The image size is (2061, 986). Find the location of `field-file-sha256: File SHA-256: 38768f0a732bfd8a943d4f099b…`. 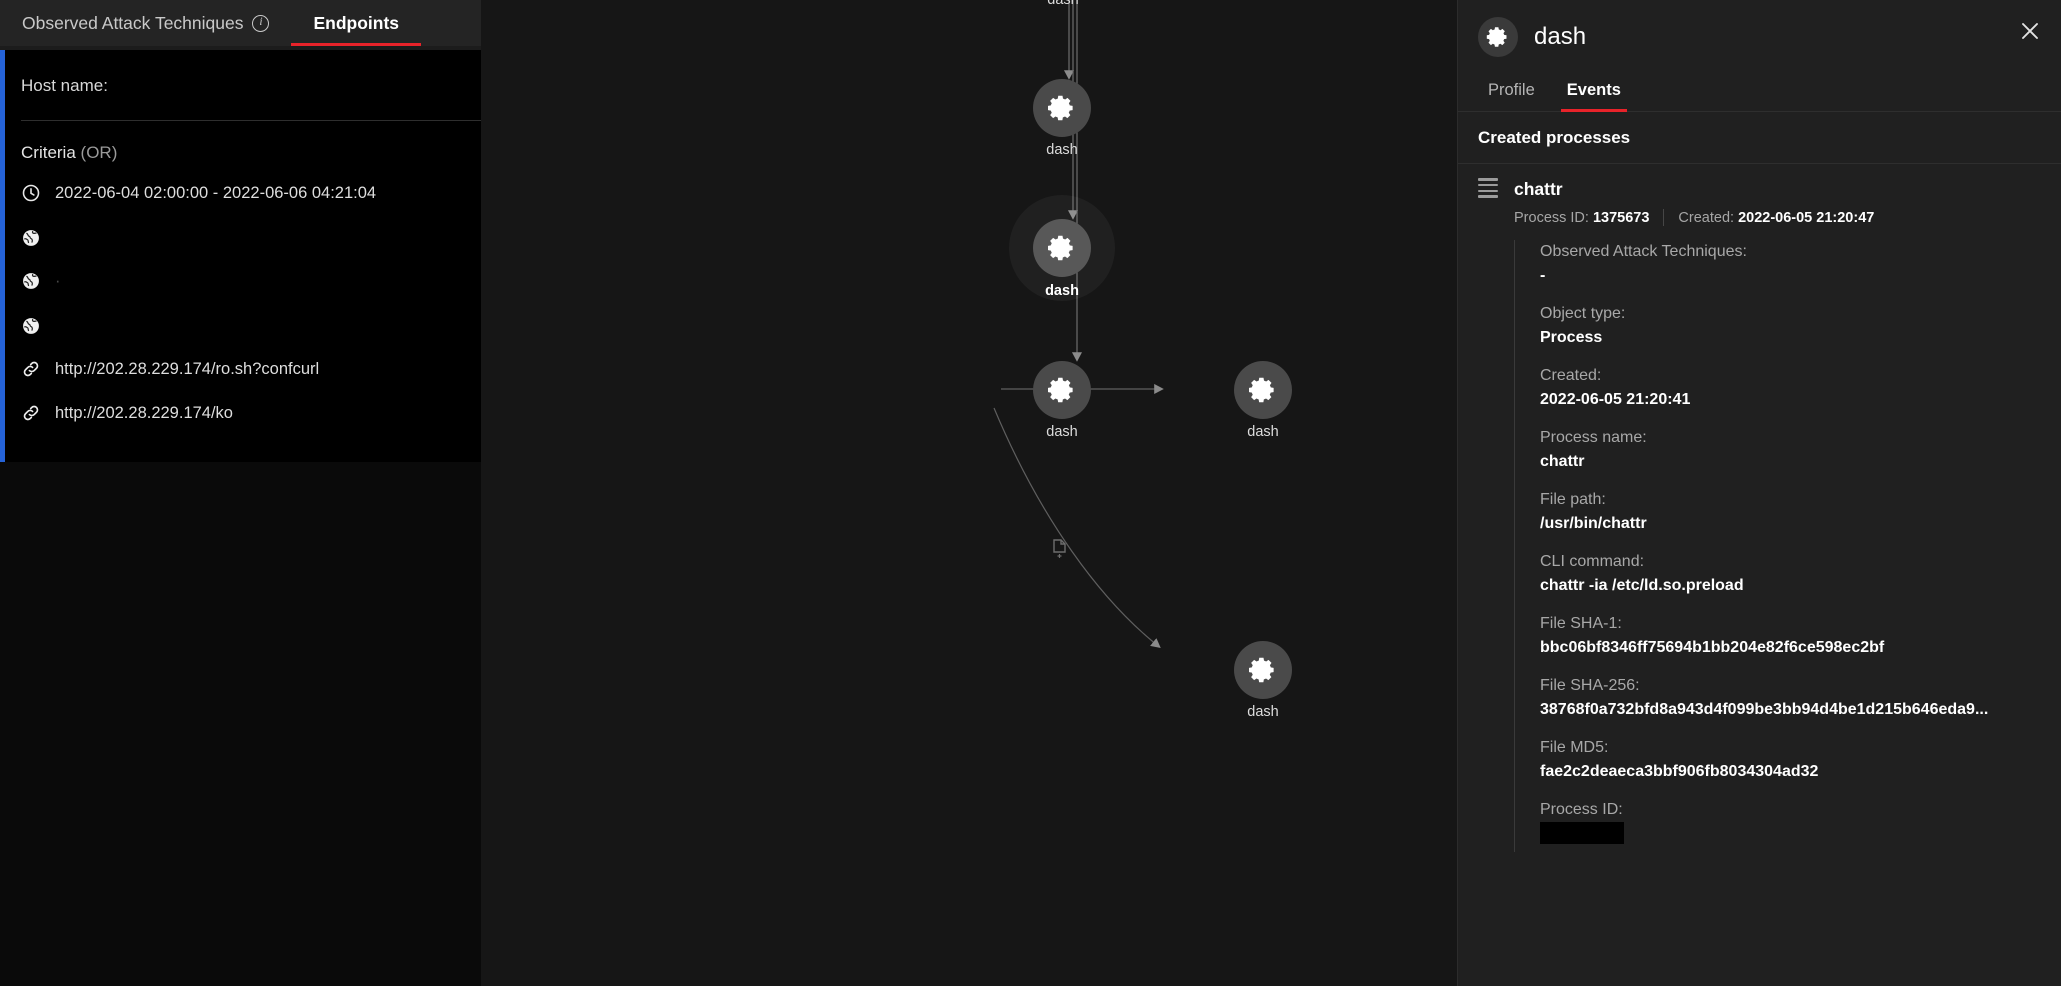

field-file-sha256: File SHA-256: 38768f0a732bfd8a943d4f099b… is located at coordinates (1790, 698).